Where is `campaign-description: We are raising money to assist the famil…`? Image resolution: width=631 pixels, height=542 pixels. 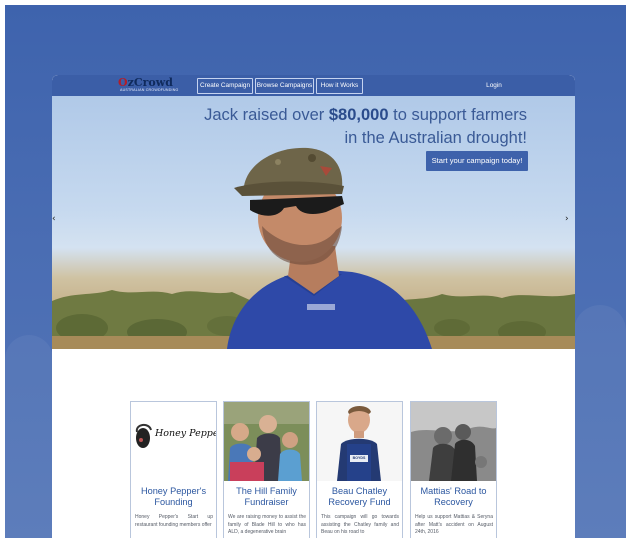
campaign-description: We are raising money to assist the famil… is located at coordinates (267, 525).